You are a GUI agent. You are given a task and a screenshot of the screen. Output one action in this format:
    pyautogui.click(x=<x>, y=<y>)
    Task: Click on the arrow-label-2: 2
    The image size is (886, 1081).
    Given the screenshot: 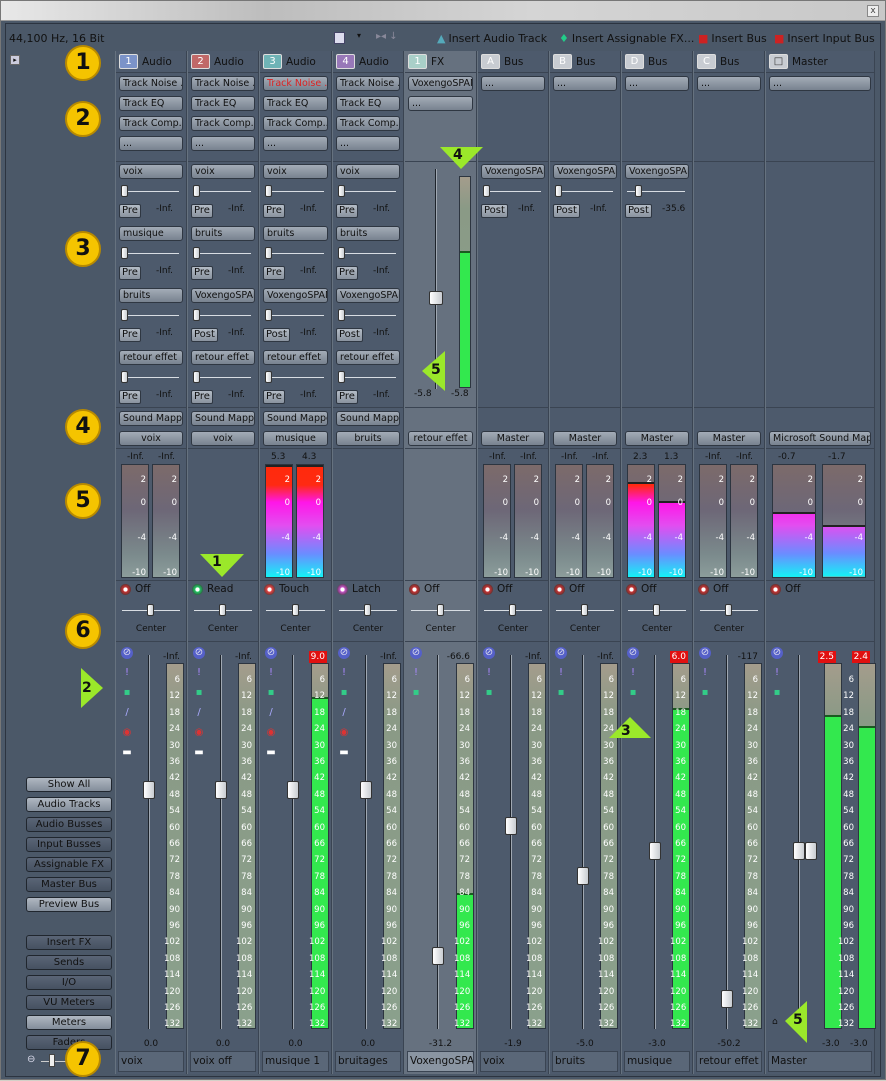 What is the action you would take?
    pyautogui.click(x=87, y=688)
    